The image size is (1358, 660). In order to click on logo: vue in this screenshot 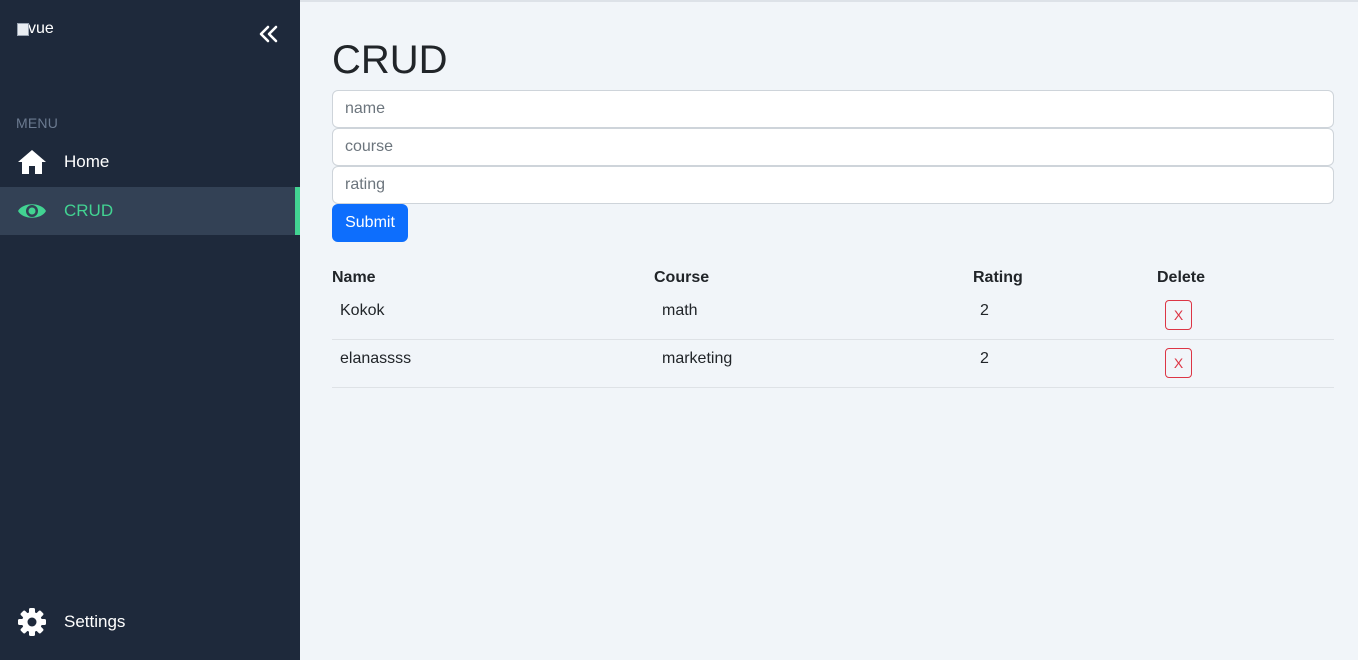, I will do `click(35, 29)`.